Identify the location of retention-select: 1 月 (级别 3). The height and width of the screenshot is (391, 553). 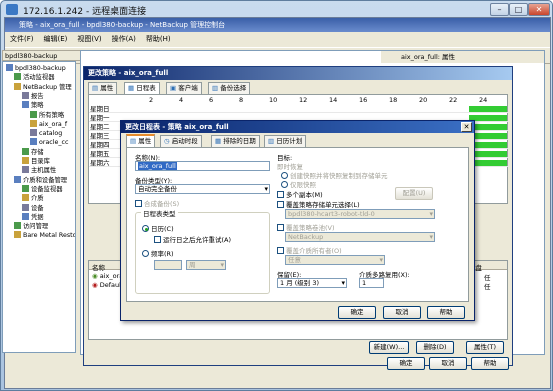
(312, 283).